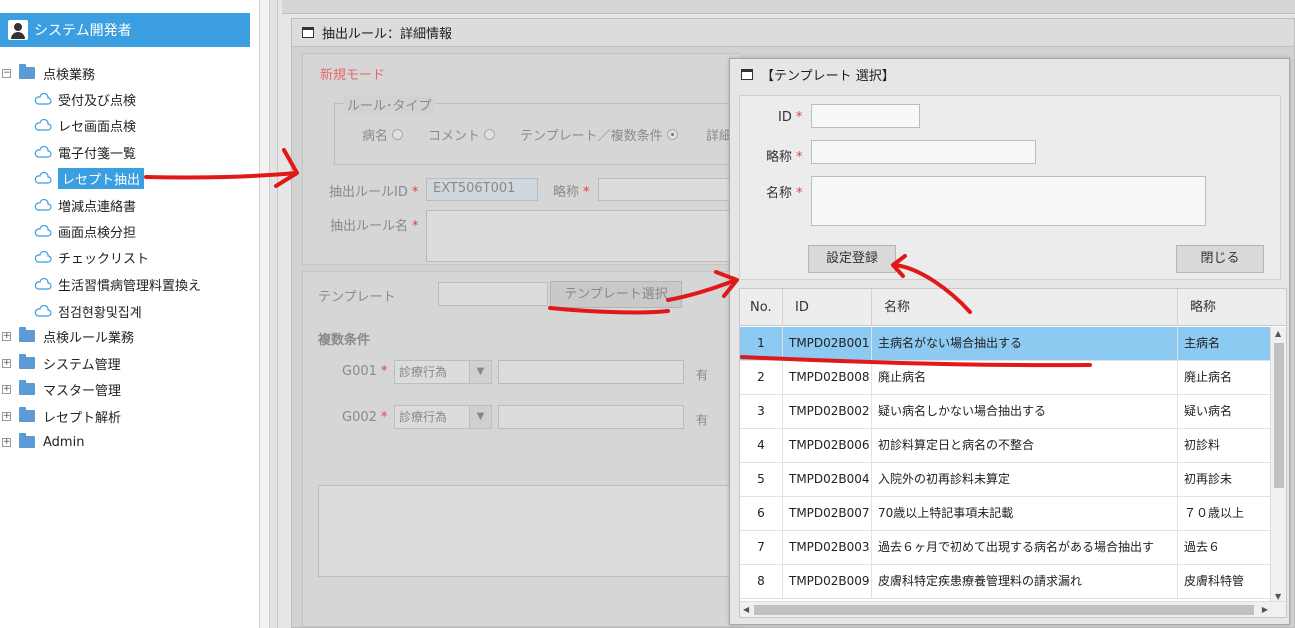 This screenshot has width=1295, height=628. I want to click on tree-group: + レセプト解析, so click(61, 416).